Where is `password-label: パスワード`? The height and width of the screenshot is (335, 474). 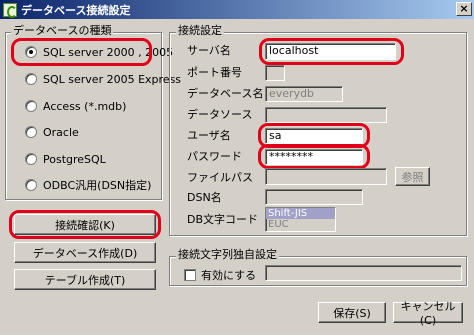
password-label: パスワード is located at coordinates (214, 156).